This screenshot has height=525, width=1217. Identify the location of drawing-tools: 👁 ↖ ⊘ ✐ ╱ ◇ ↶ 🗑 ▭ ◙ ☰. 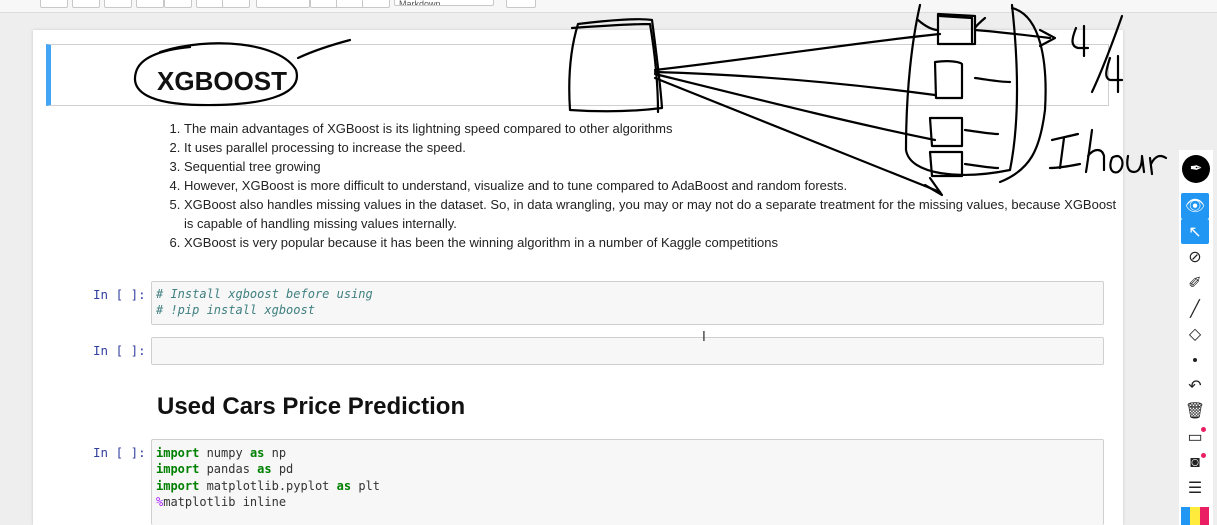
(1195, 359).